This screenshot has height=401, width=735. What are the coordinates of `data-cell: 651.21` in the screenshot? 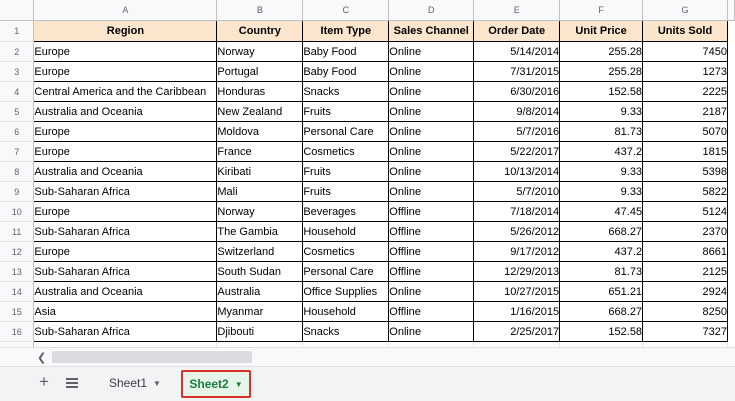 It's located at (601, 291).